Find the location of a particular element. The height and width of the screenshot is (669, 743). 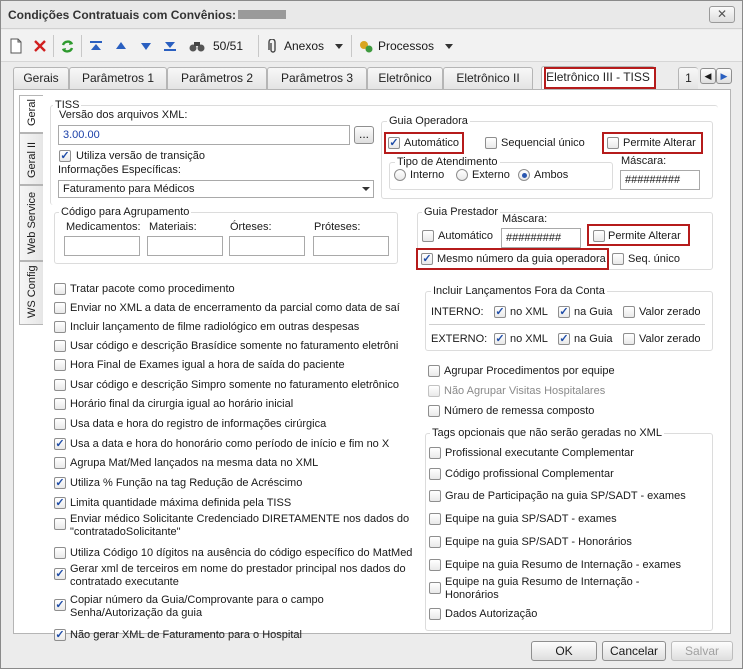

operadora-automatic-checkbox: ✓ is located at coordinates (394, 143).